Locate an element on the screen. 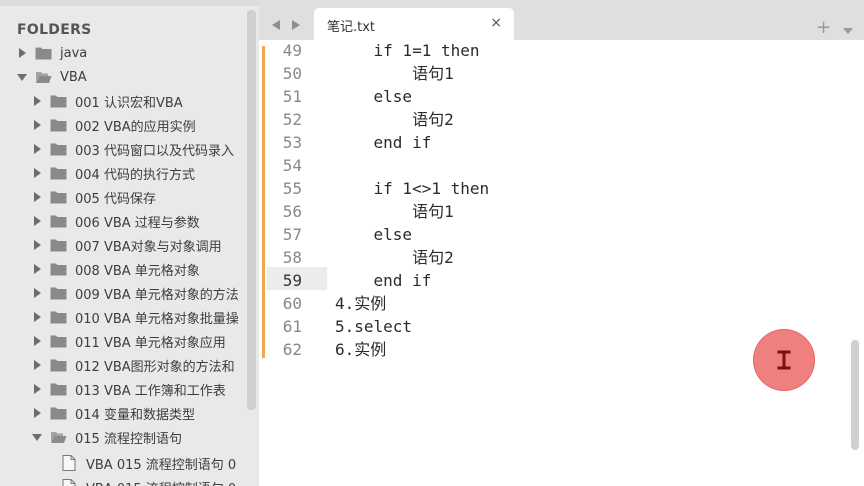 Image resolution: width=864 pixels, height=486 pixels. code-line: 55 if 1<>1 then is located at coordinates (539, 188).